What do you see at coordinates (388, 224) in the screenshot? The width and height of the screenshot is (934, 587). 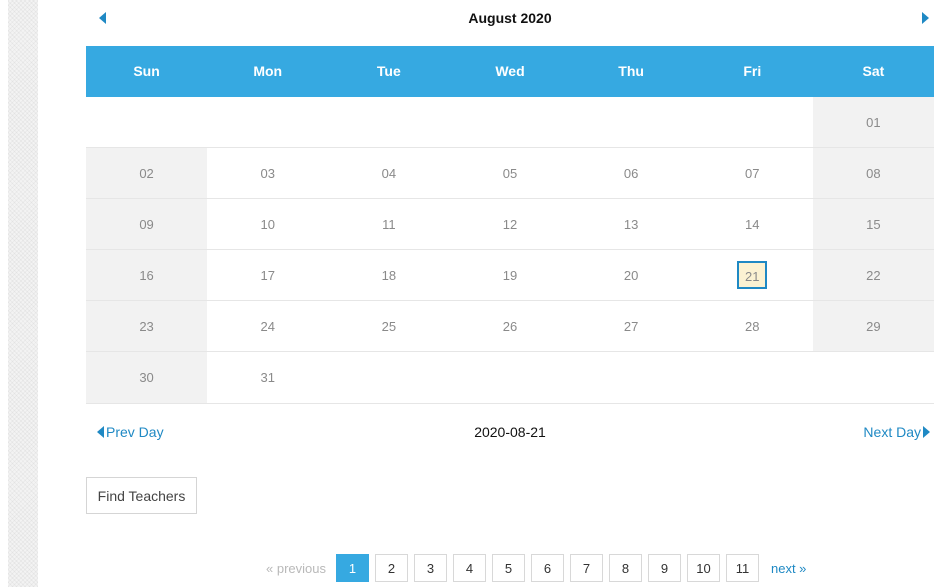 I see `calendar-day: 11` at bounding box center [388, 224].